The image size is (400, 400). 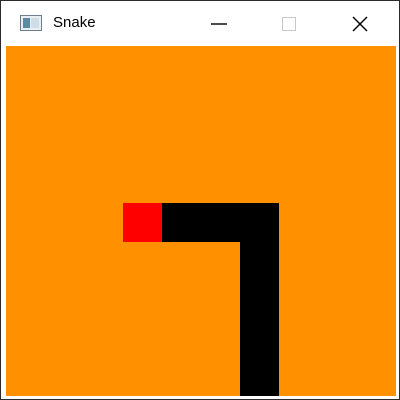 I want to click on close-button, so click(x=360, y=23).